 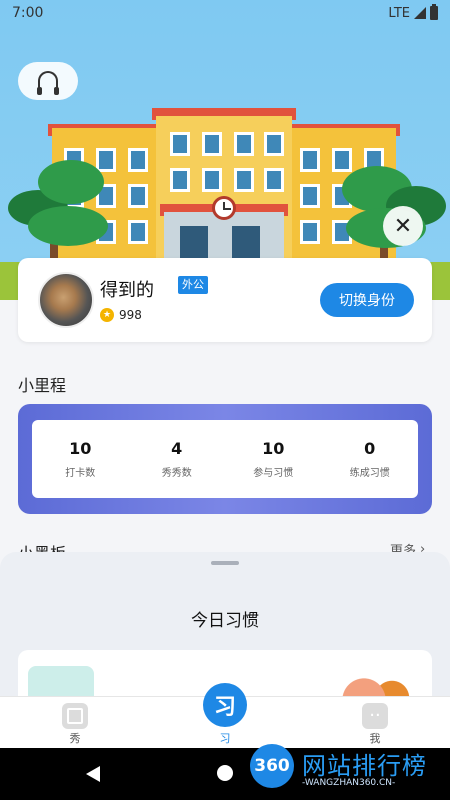 I want to click on points-value: 998, so click(x=130, y=315).